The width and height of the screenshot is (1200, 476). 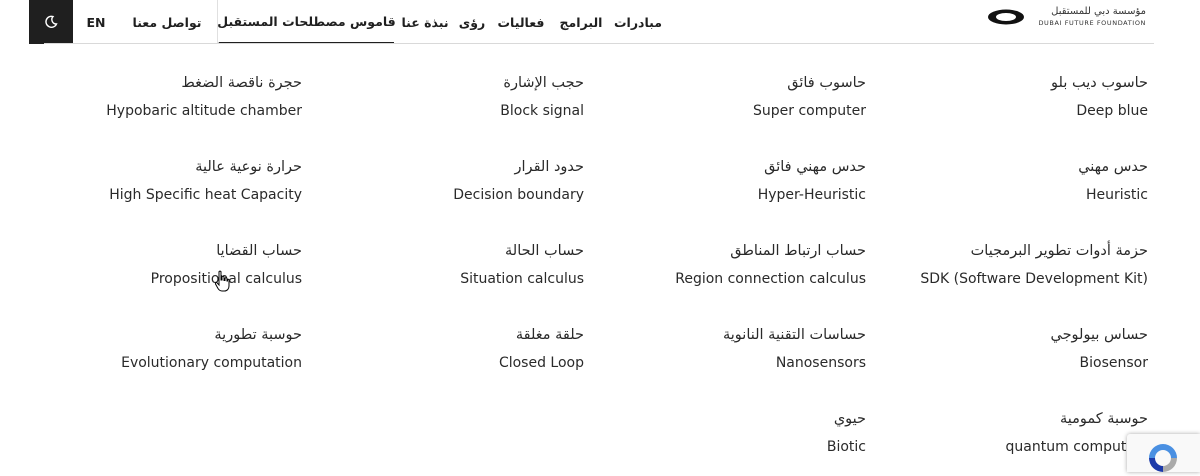 What do you see at coordinates (846, 447) in the screenshot?
I see `term-english: Biotic` at bounding box center [846, 447].